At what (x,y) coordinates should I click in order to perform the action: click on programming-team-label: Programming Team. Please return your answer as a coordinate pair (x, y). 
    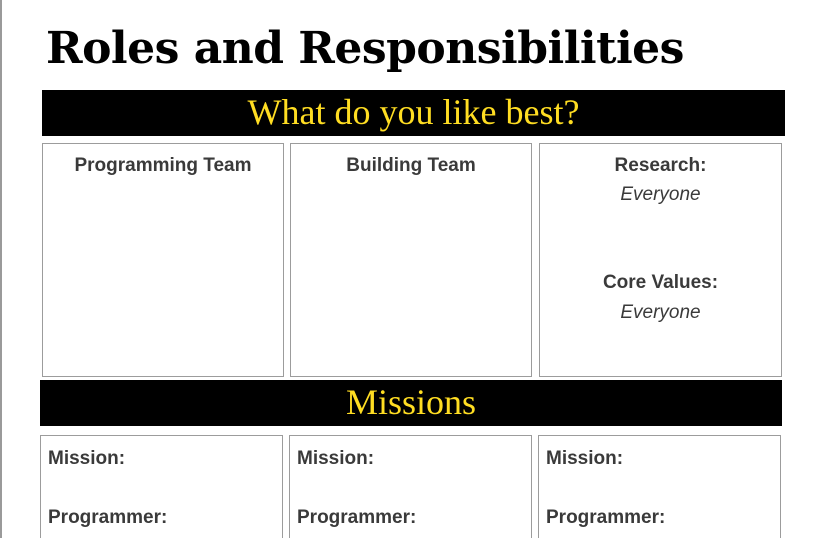
    Looking at the image, I should click on (163, 165).